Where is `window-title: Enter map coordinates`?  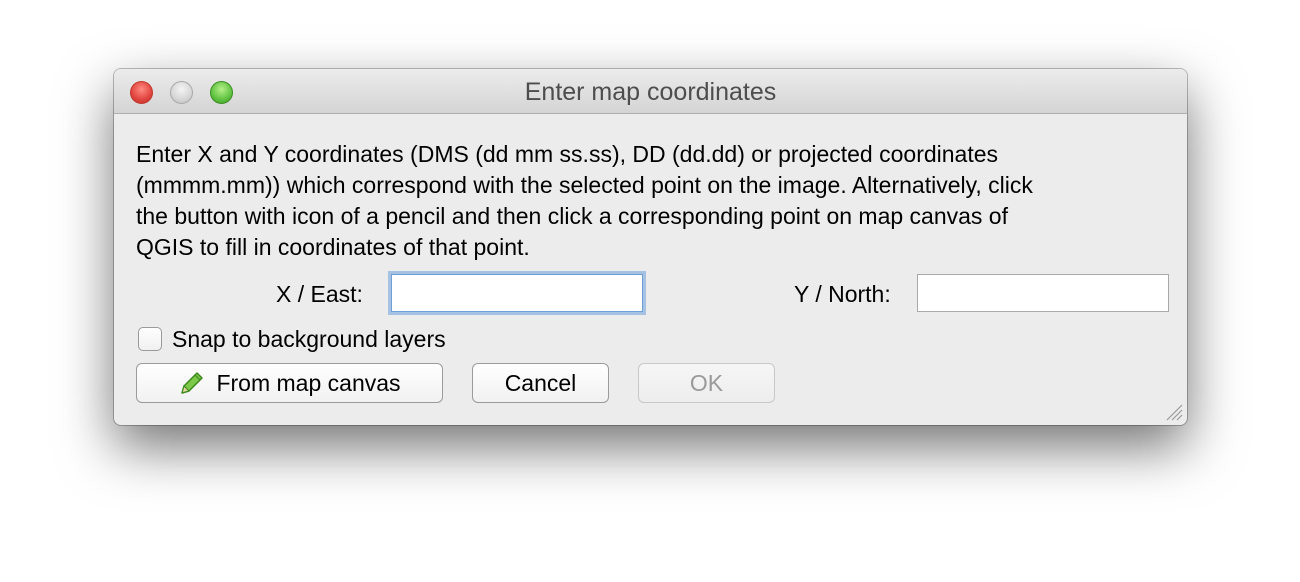 window-title: Enter map coordinates is located at coordinates (650, 92).